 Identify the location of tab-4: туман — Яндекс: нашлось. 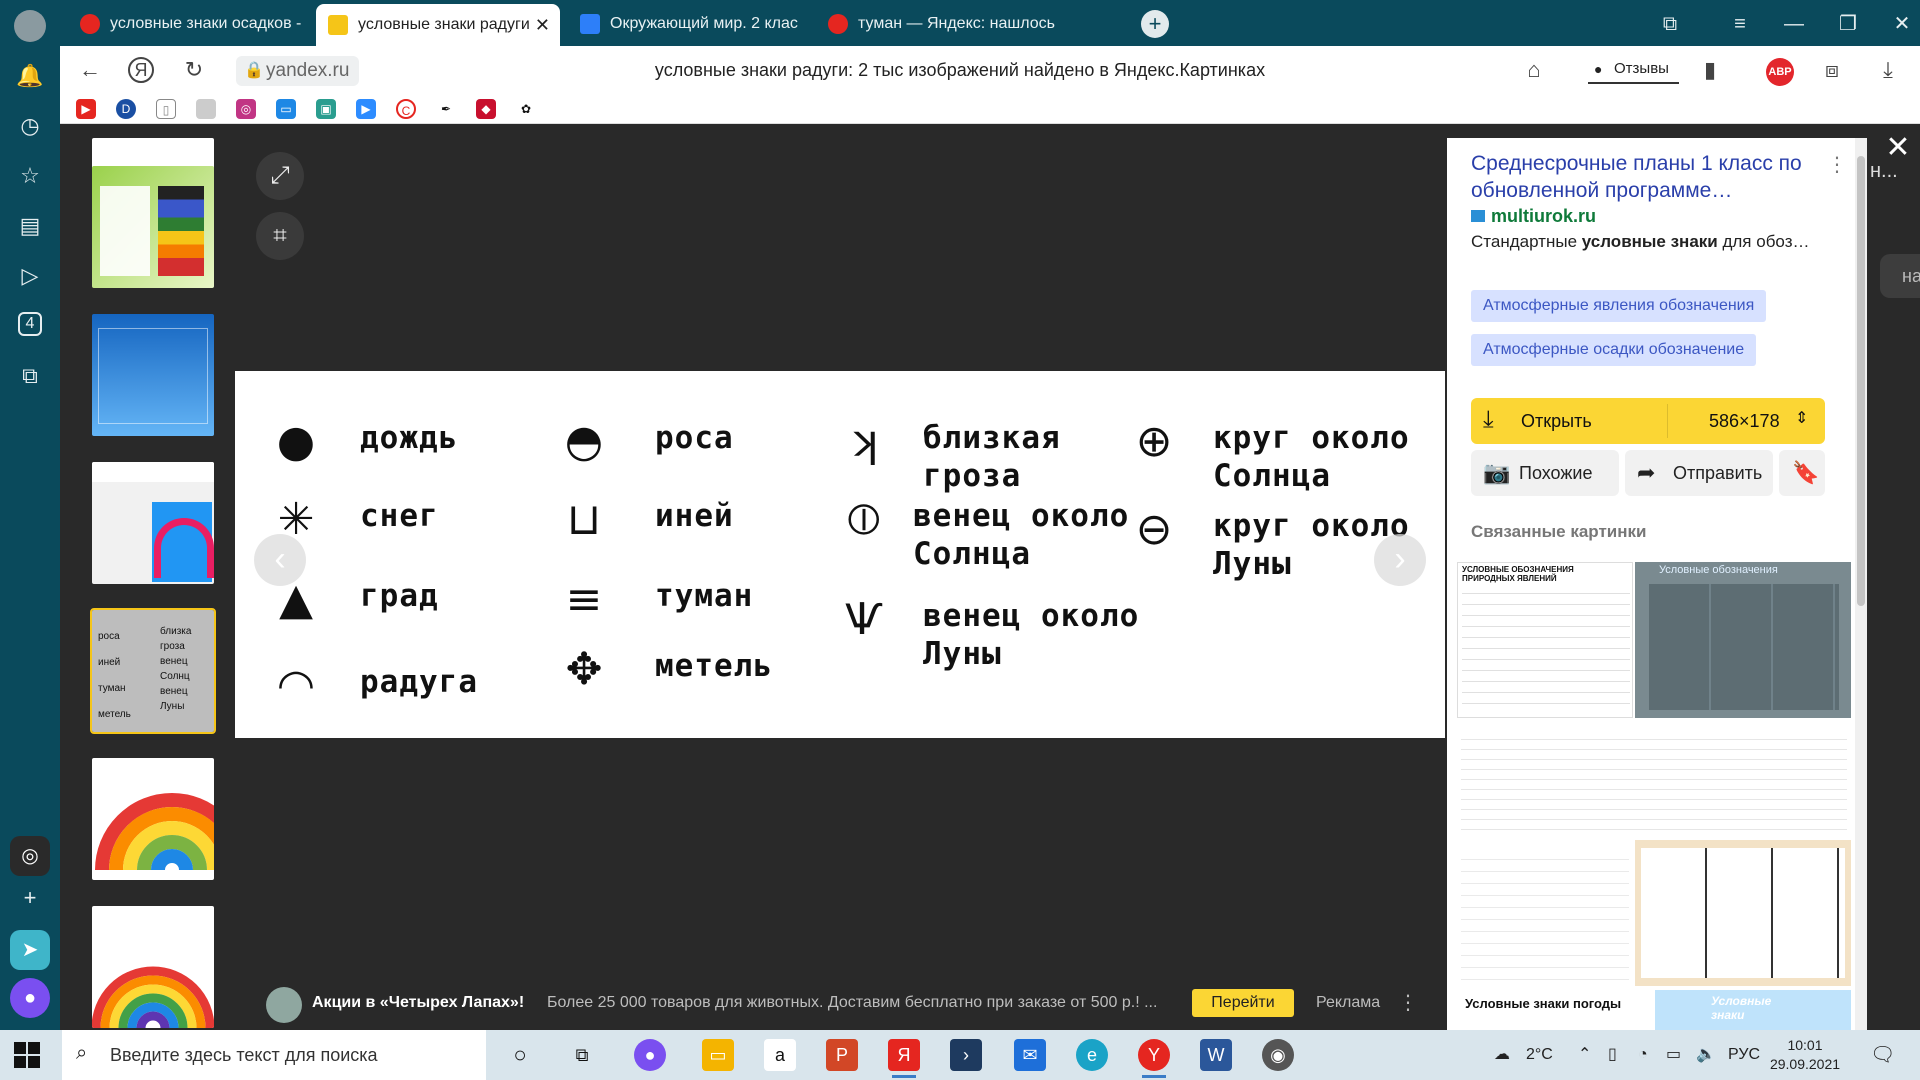
(936, 24).